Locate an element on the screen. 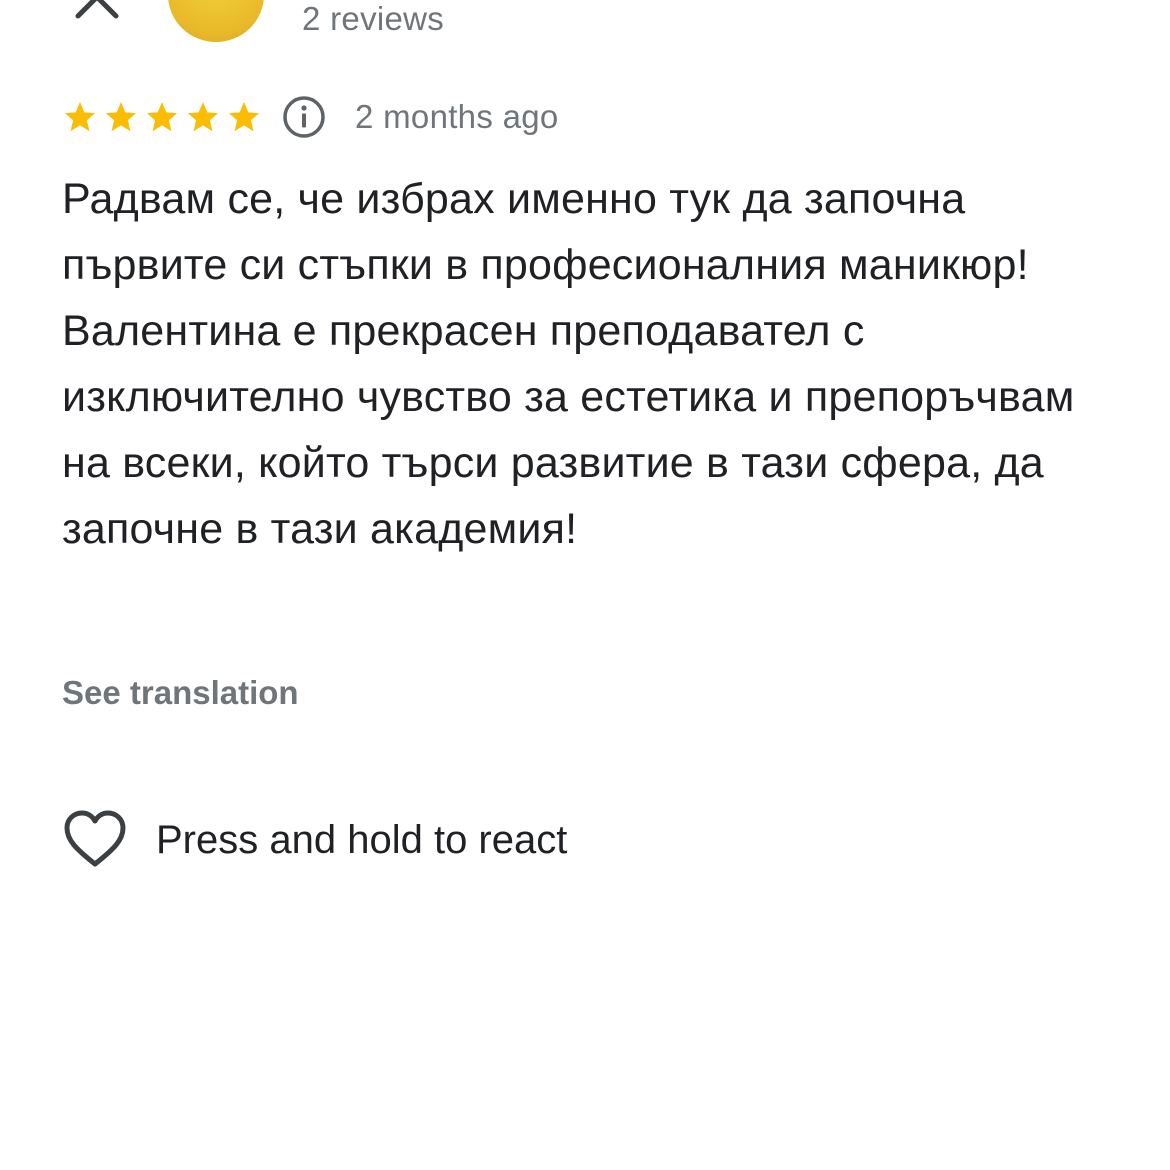 The width and height of the screenshot is (1170, 1170). info-icon is located at coordinates (304, 117).